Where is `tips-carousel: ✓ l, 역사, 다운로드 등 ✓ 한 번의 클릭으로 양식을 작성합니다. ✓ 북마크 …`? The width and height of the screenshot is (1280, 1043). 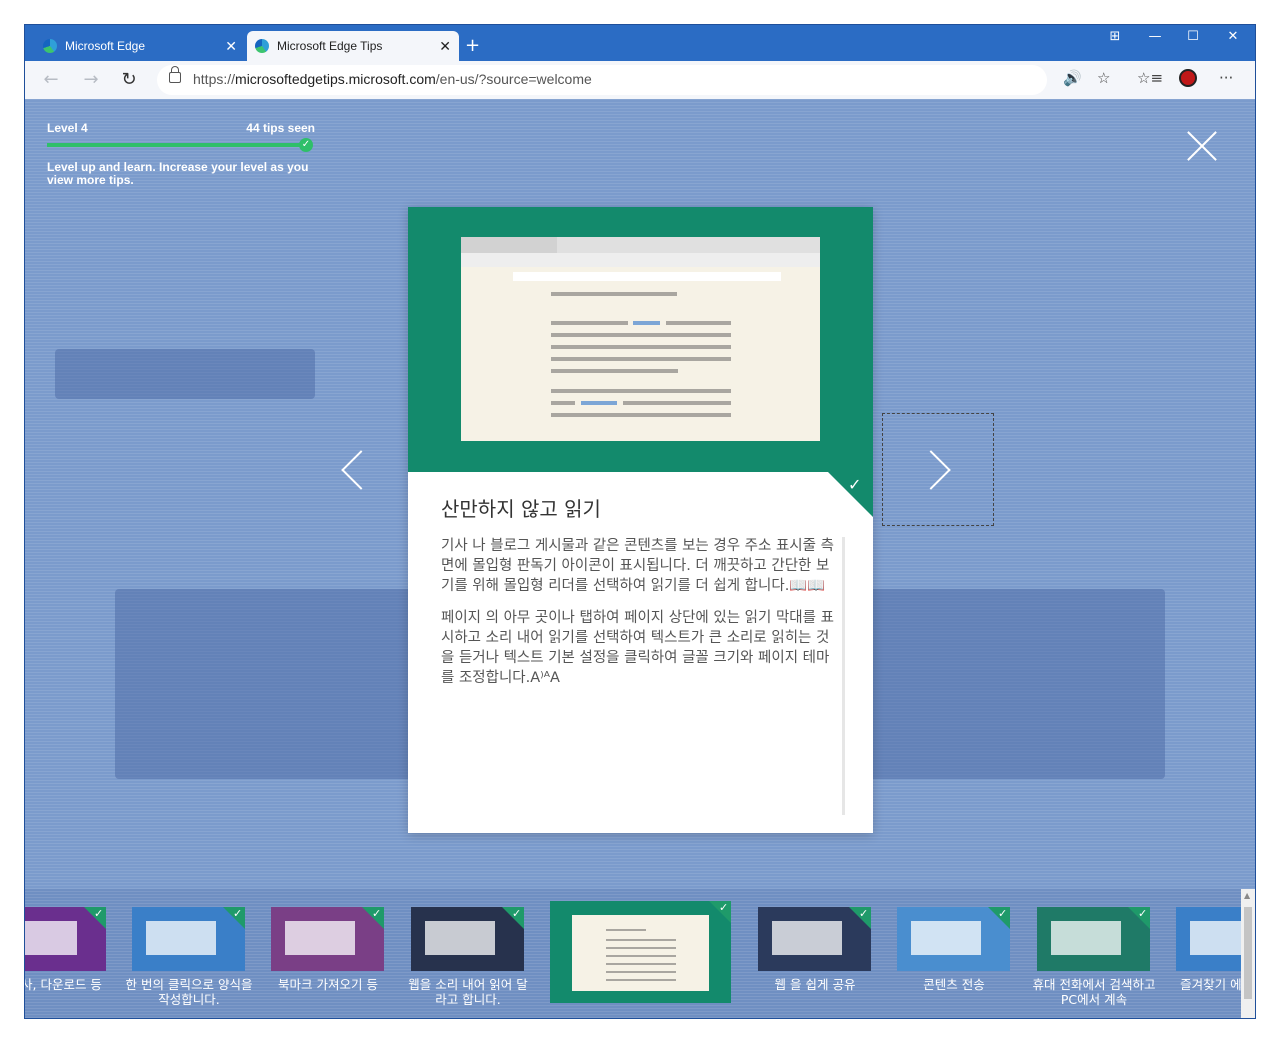 tips-carousel: ✓ l, 역사, 다운로드 등 ✓ 한 번의 클릭으로 양식을 작성합니다. ✓ 북마크 … is located at coordinates (640, 953).